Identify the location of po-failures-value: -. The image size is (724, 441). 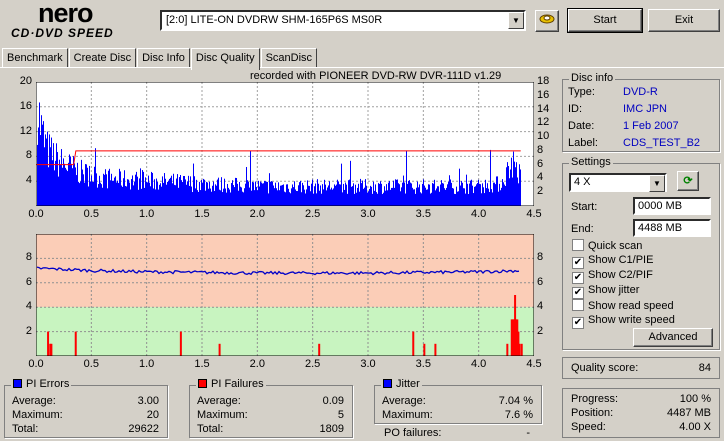
(528, 433).